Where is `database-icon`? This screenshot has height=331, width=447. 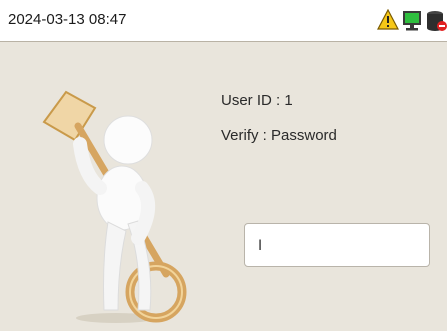
database-icon is located at coordinates (436, 23).